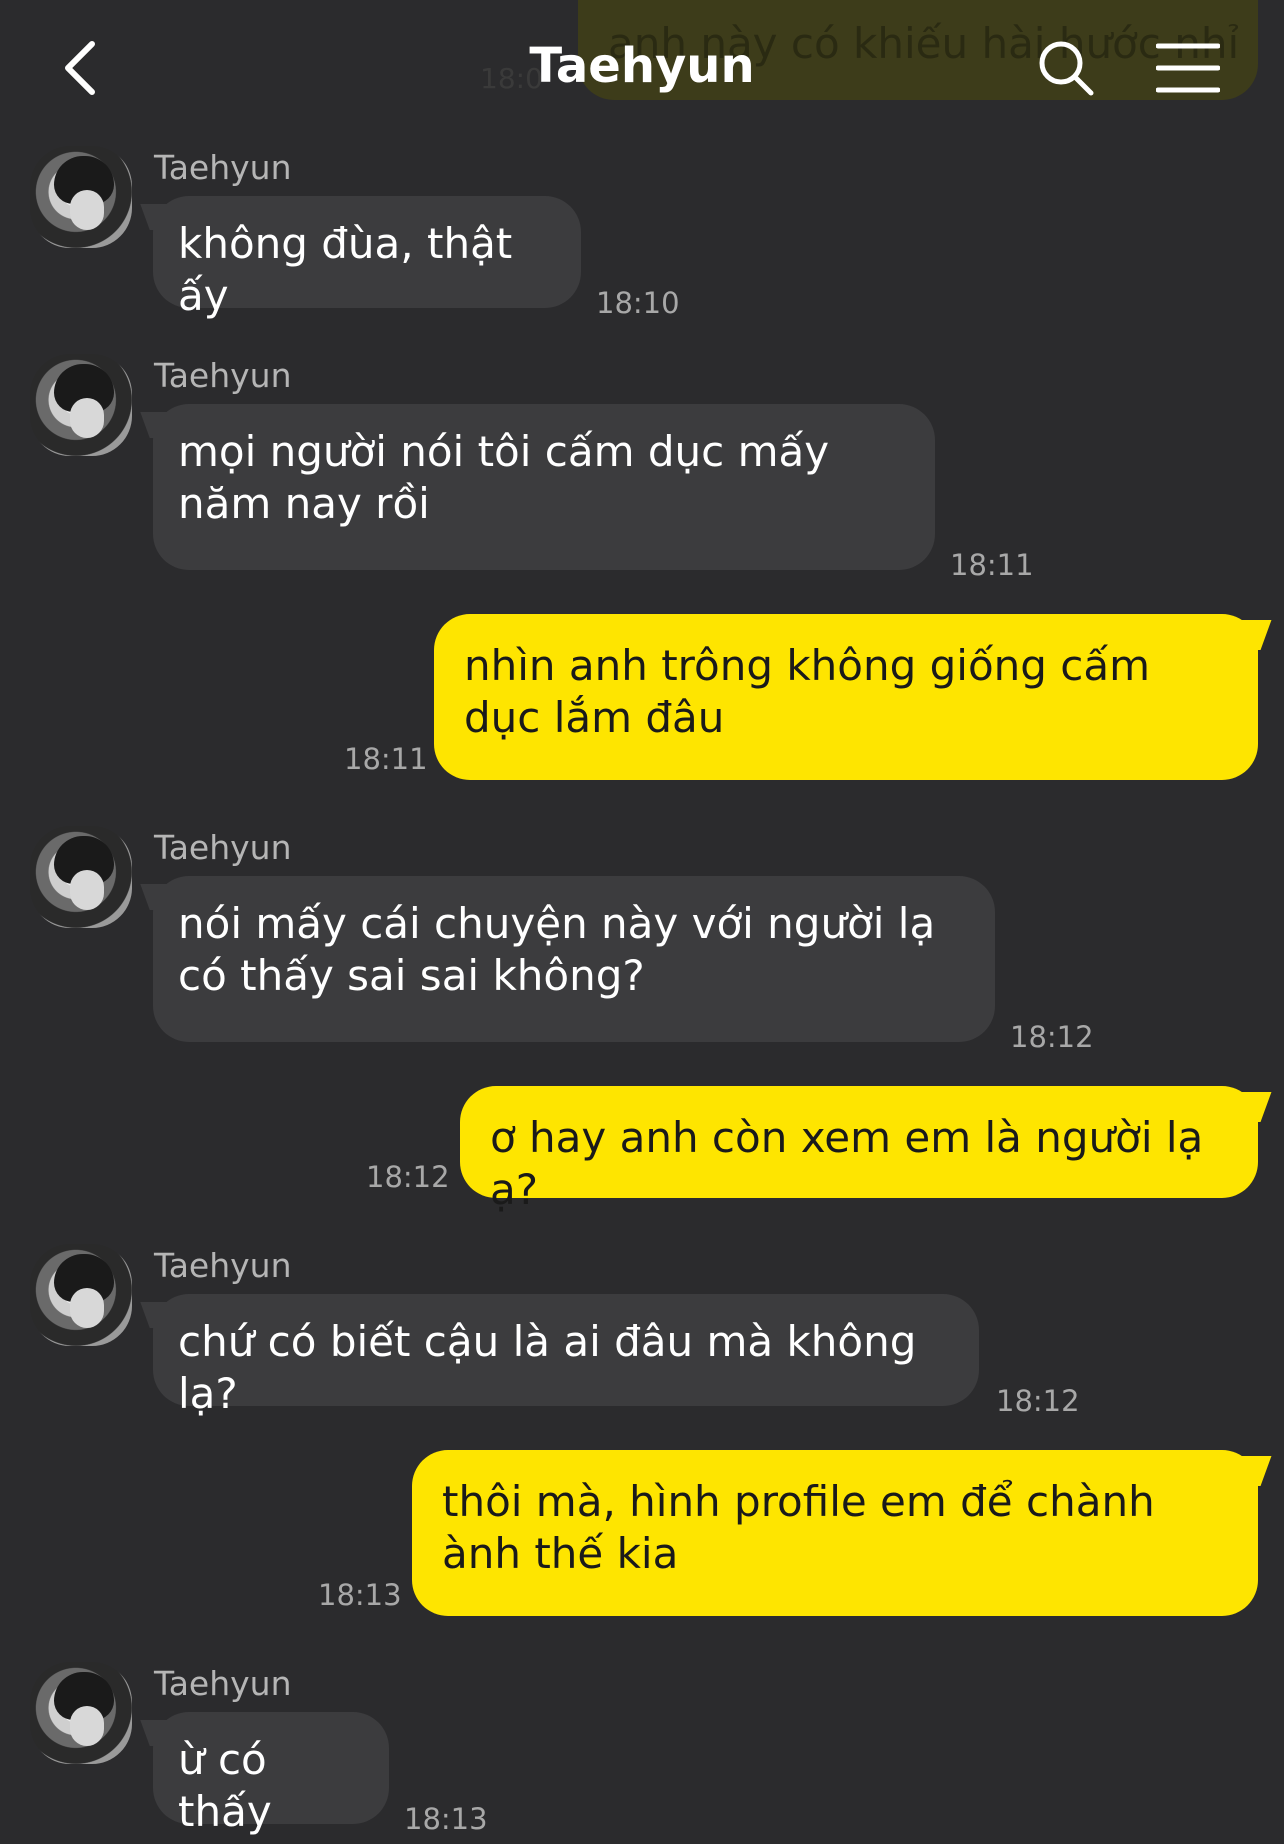 The height and width of the screenshot is (1844, 1284). What do you see at coordinates (847, 1163) in the screenshot?
I see `message-text: ơ hay anh còn xem em là người lạ ạ?` at bounding box center [847, 1163].